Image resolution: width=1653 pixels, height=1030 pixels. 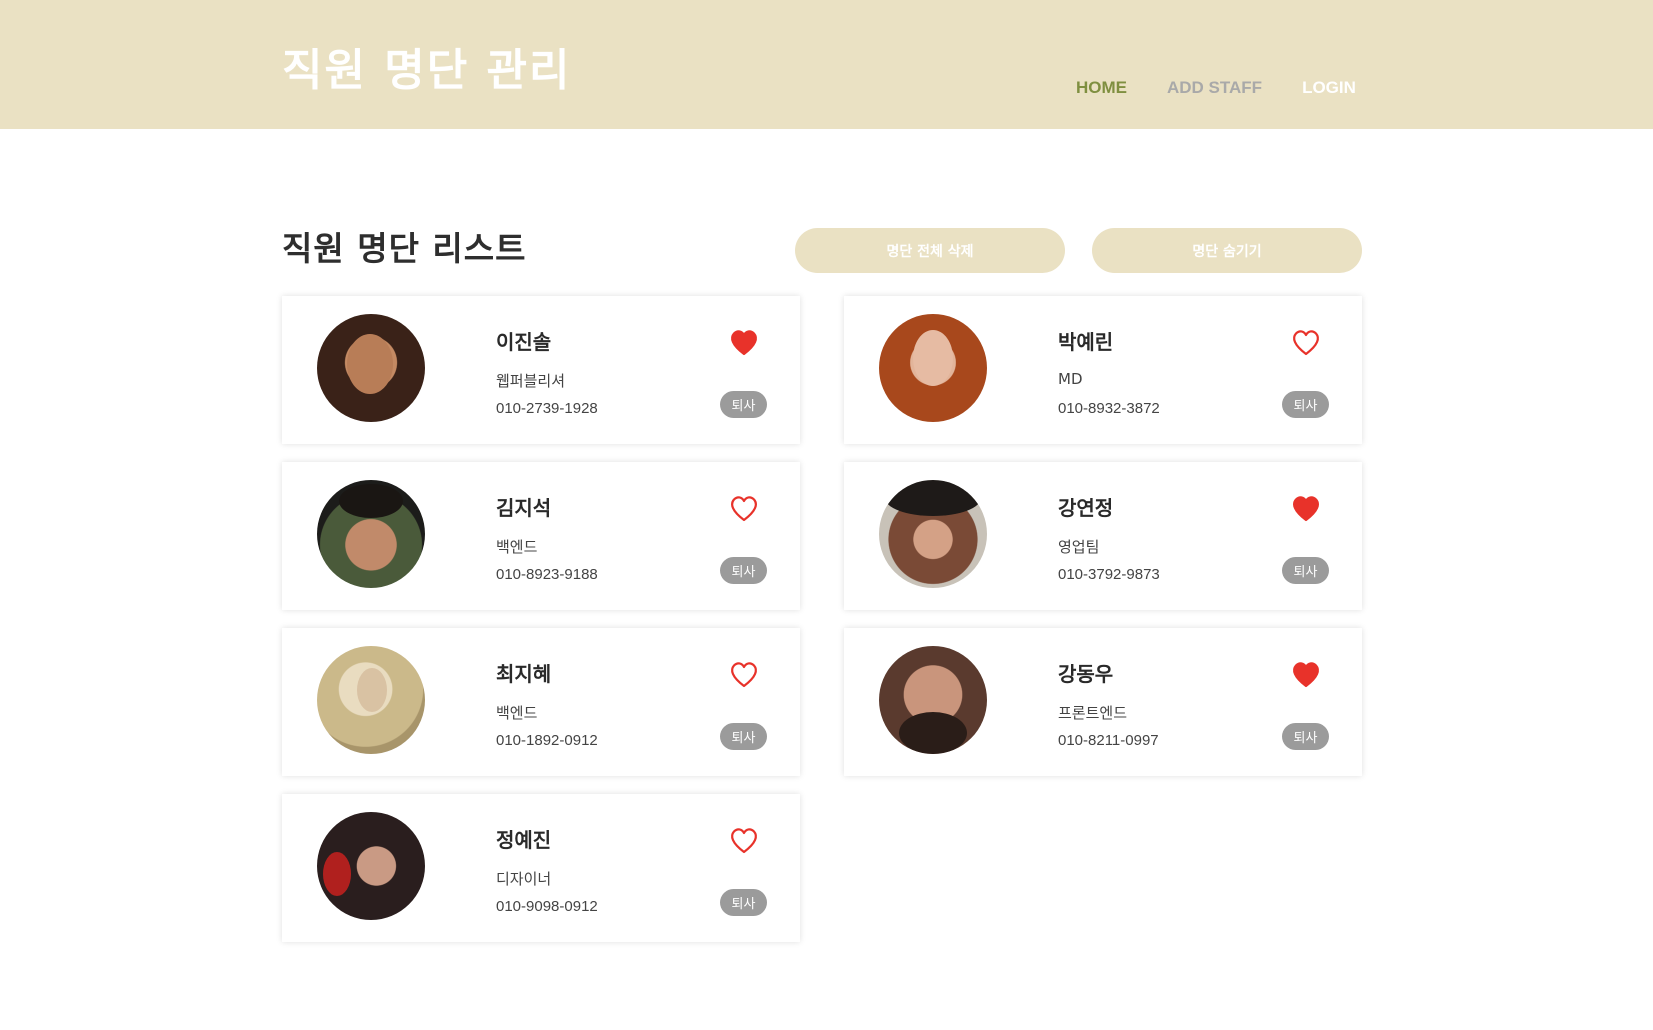 What do you see at coordinates (547, 408) in the screenshot?
I see `staff-phone: 010-2739-1928` at bounding box center [547, 408].